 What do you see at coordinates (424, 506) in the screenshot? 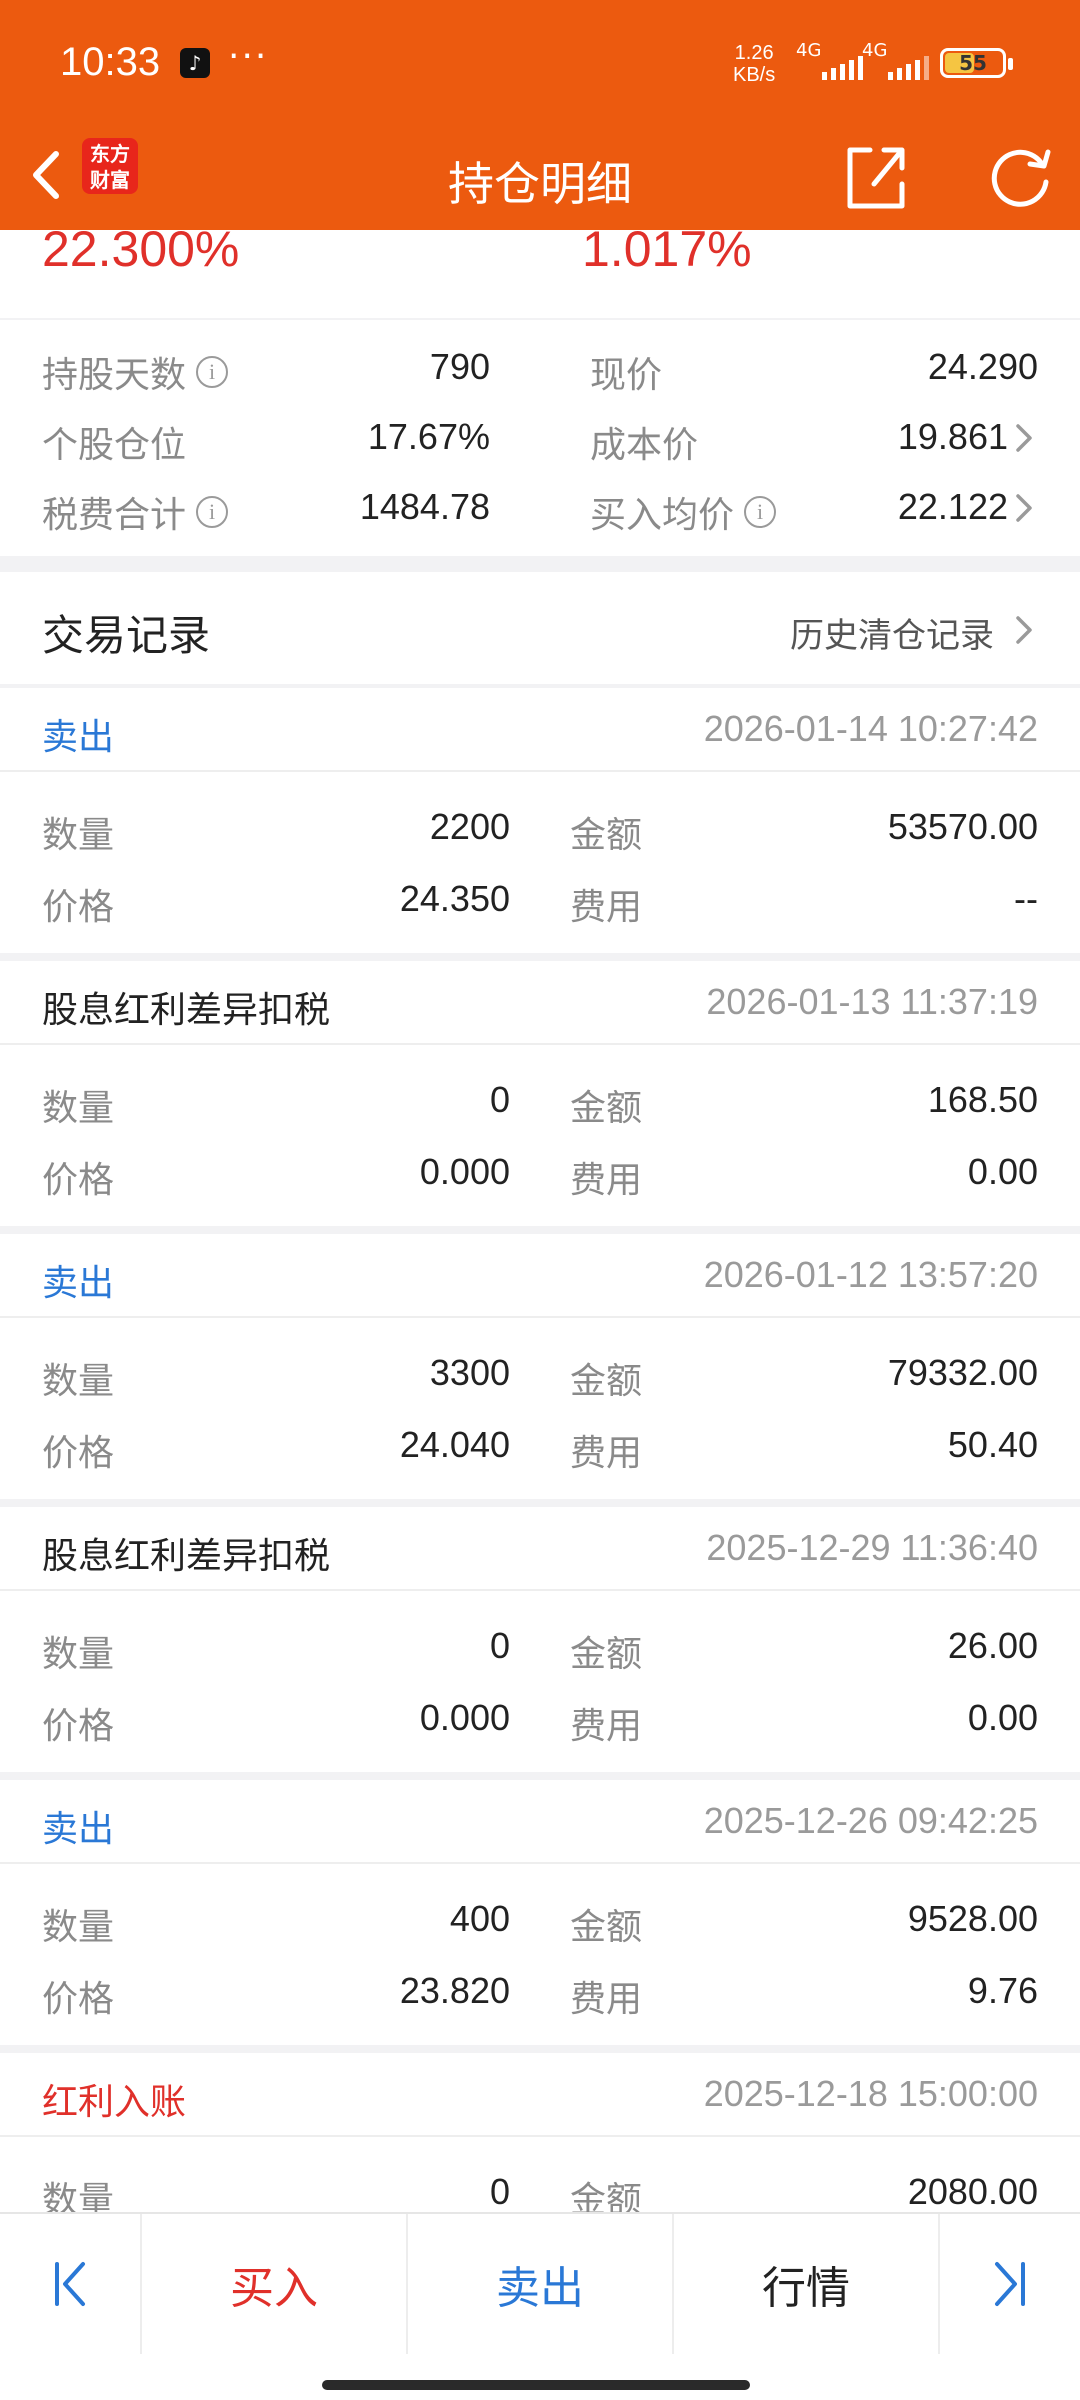
I see `stat-value-total-fees: 1484.78` at bounding box center [424, 506].